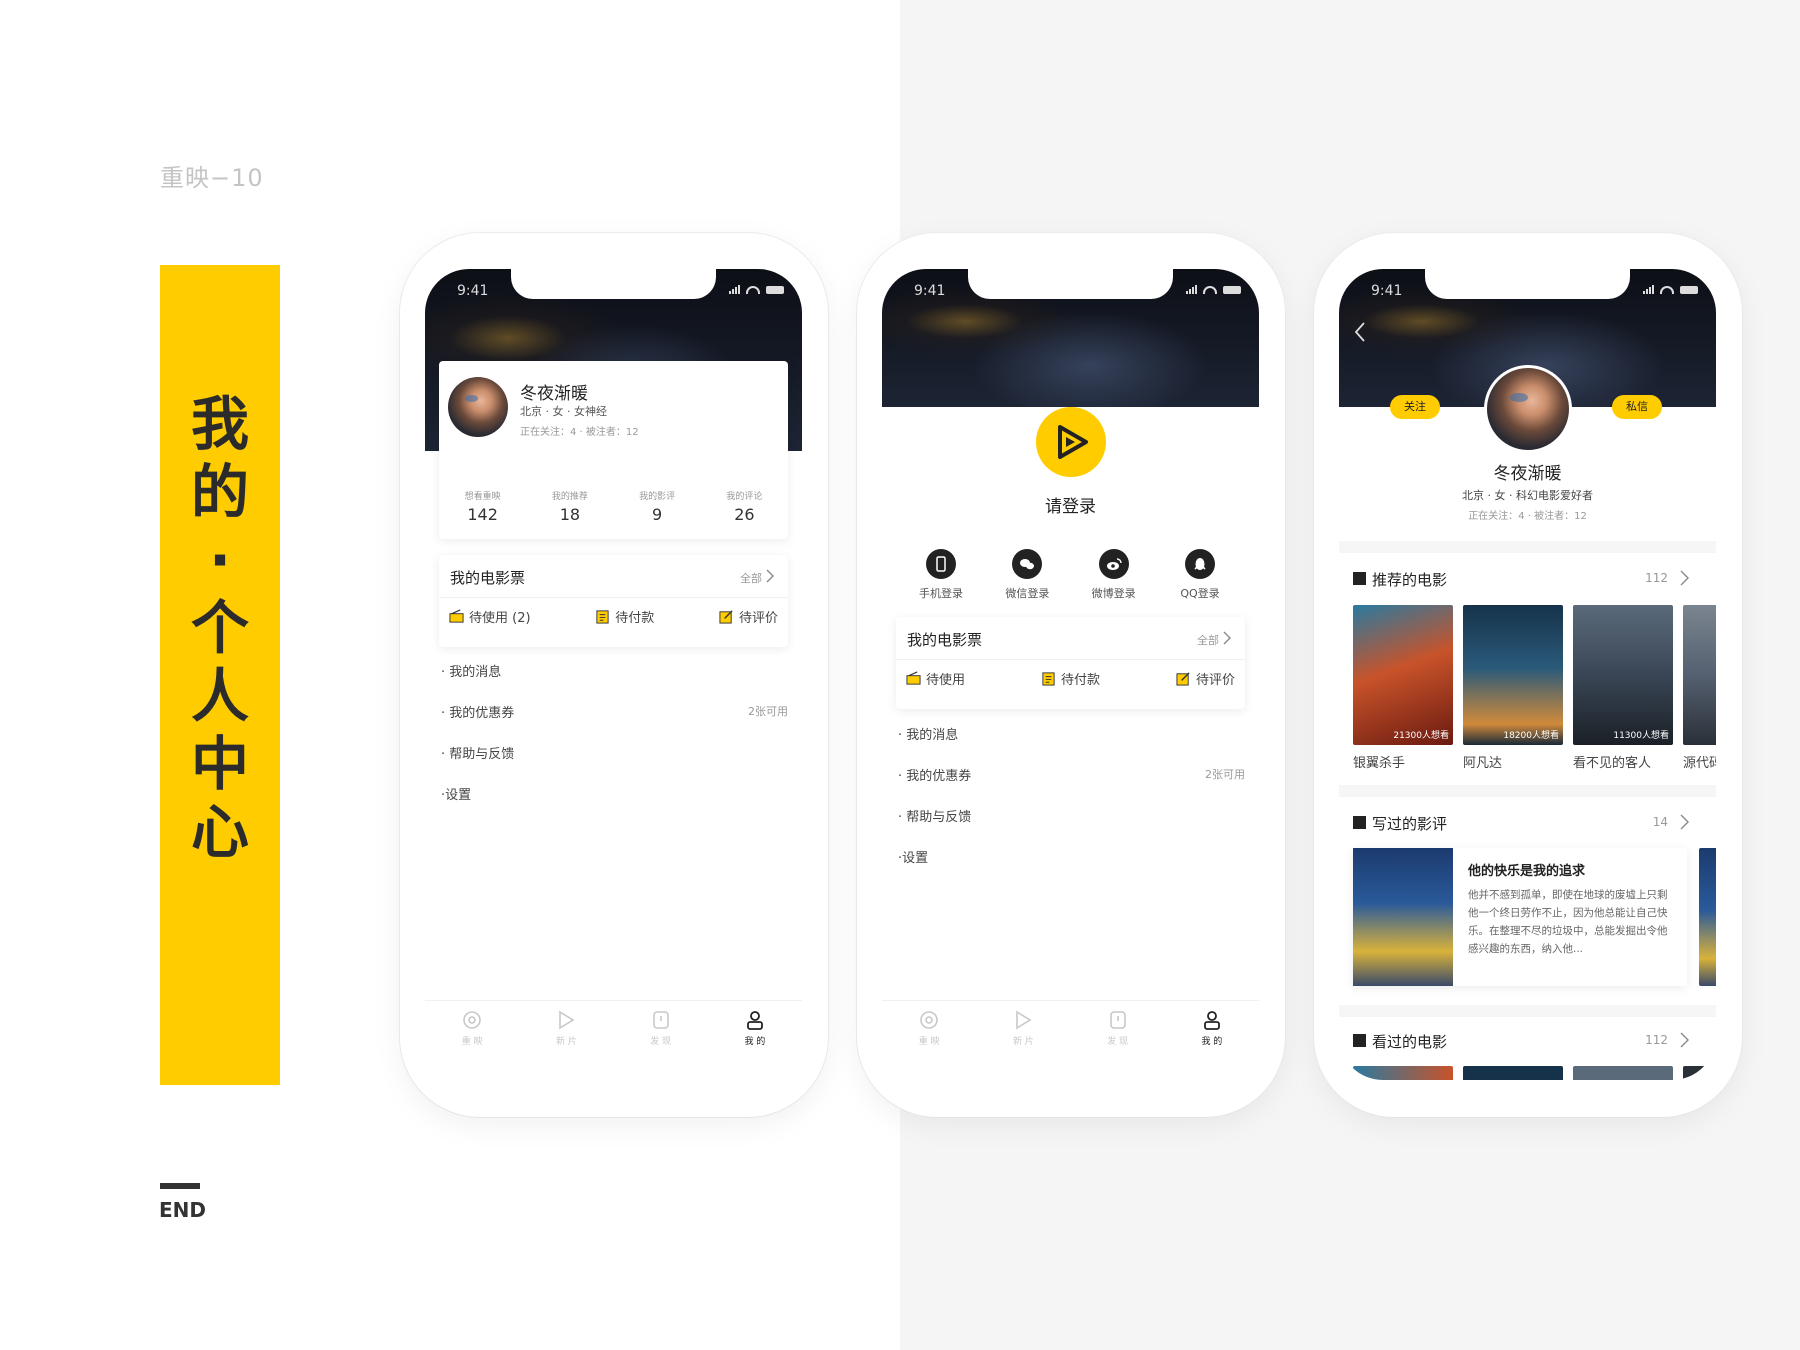 The image size is (1800, 1350). Describe the element at coordinates (1410, 580) in the screenshot. I see `section-title: 推荐的电影` at that location.